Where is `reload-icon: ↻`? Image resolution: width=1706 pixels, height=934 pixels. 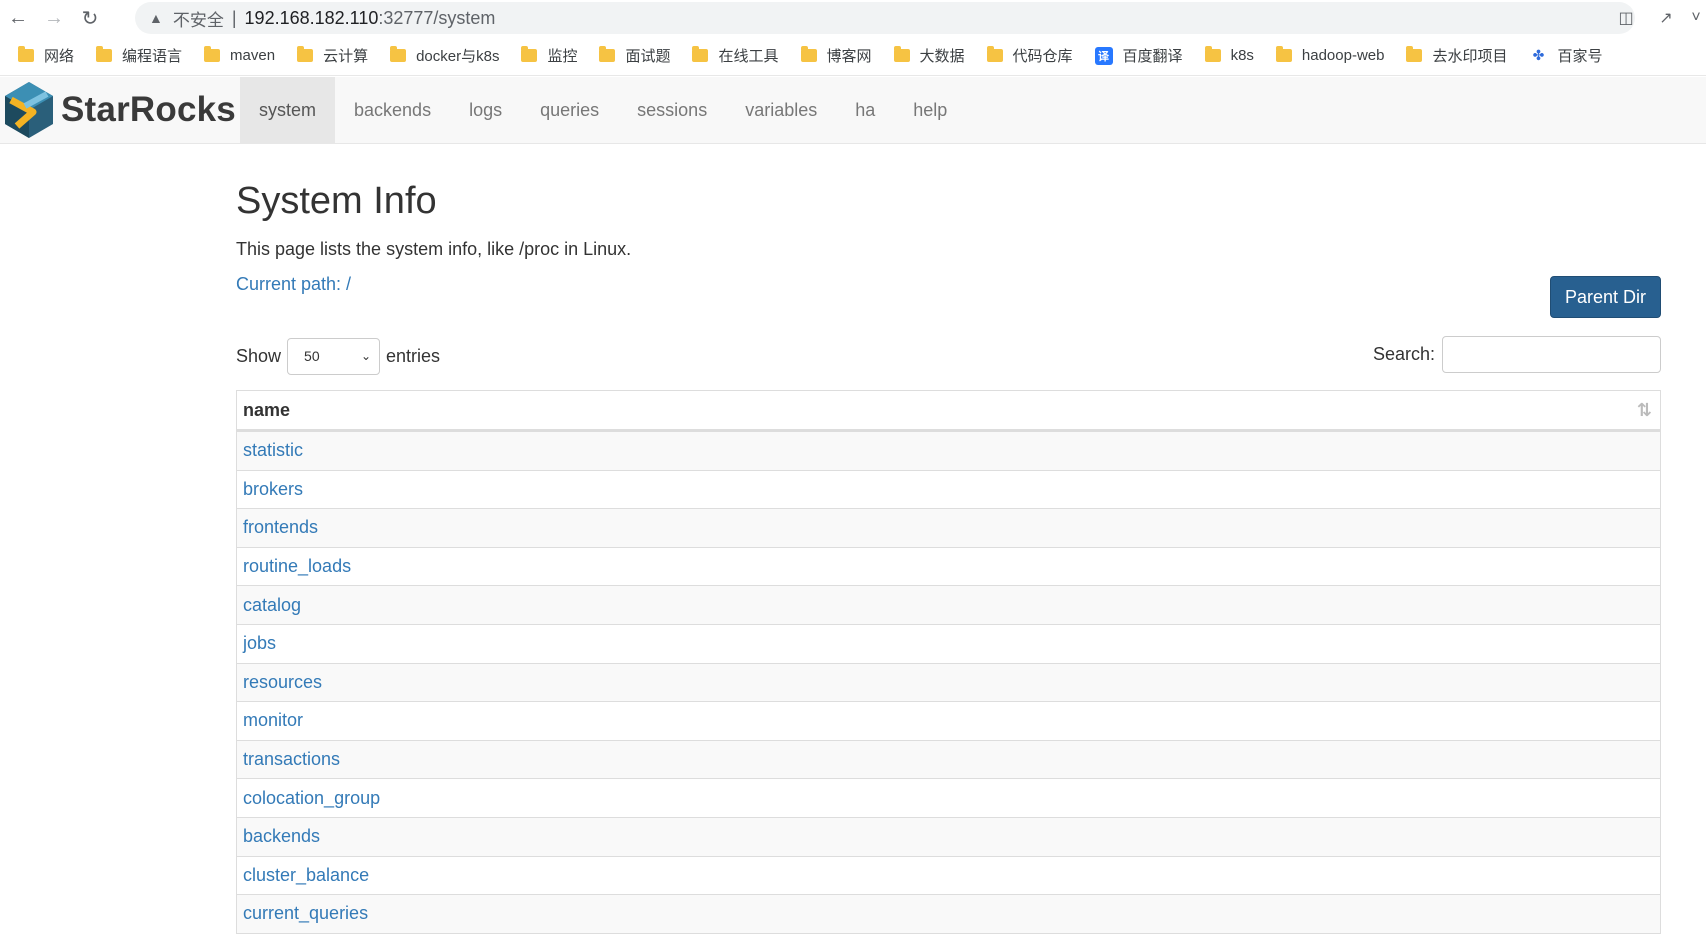
reload-icon: ↻ is located at coordinates (90, 18).